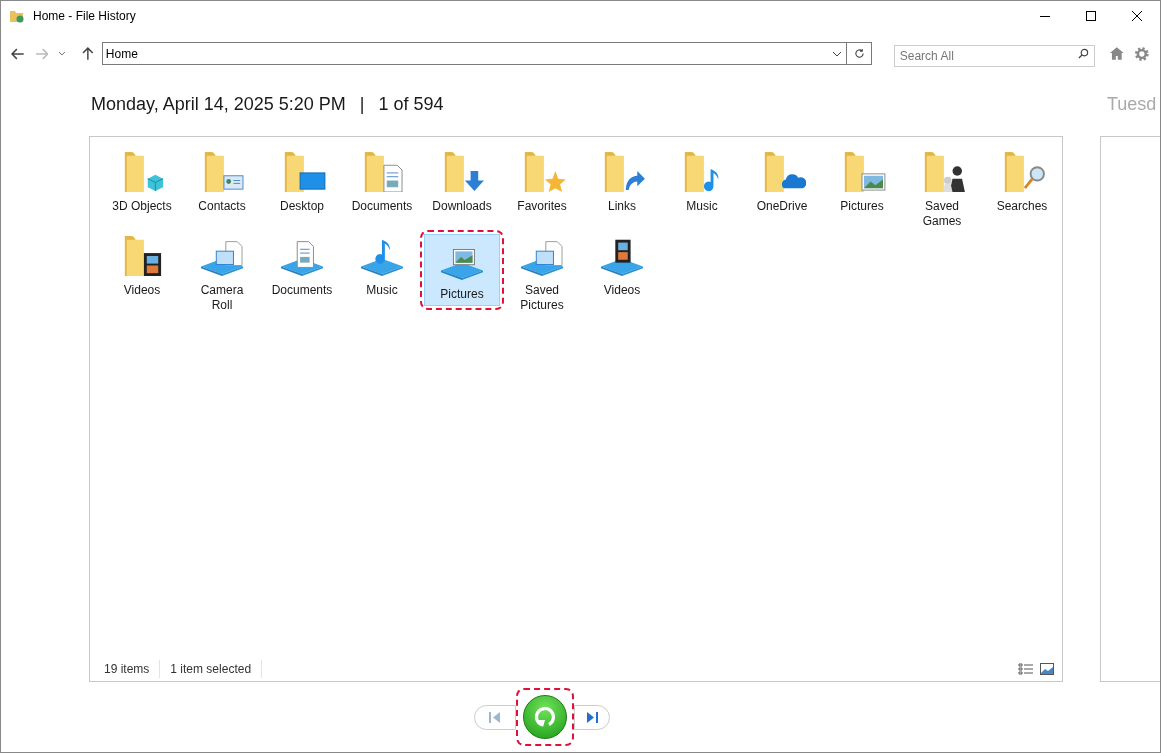 The height and width of the screenshot is (753, 1161). Describe the element at coordinates (142, 188) in the screenshot. I see `folder-item: 3D Objects` at that location.